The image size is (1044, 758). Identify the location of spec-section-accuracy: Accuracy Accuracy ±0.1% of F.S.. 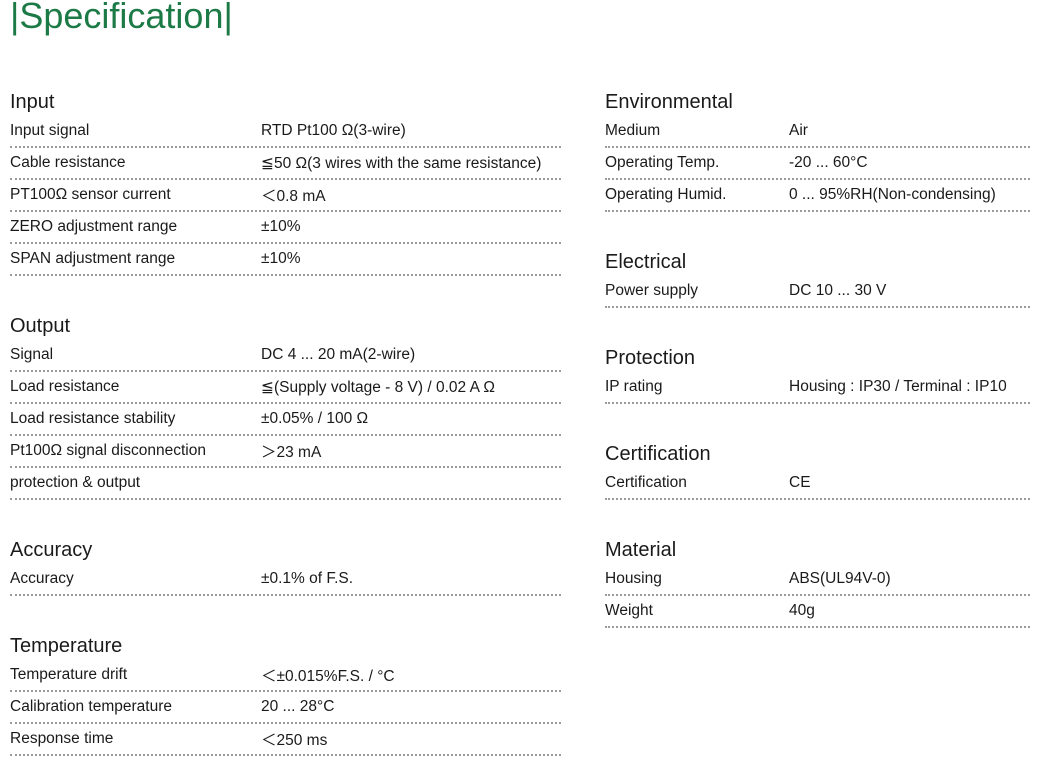
(285, 566).